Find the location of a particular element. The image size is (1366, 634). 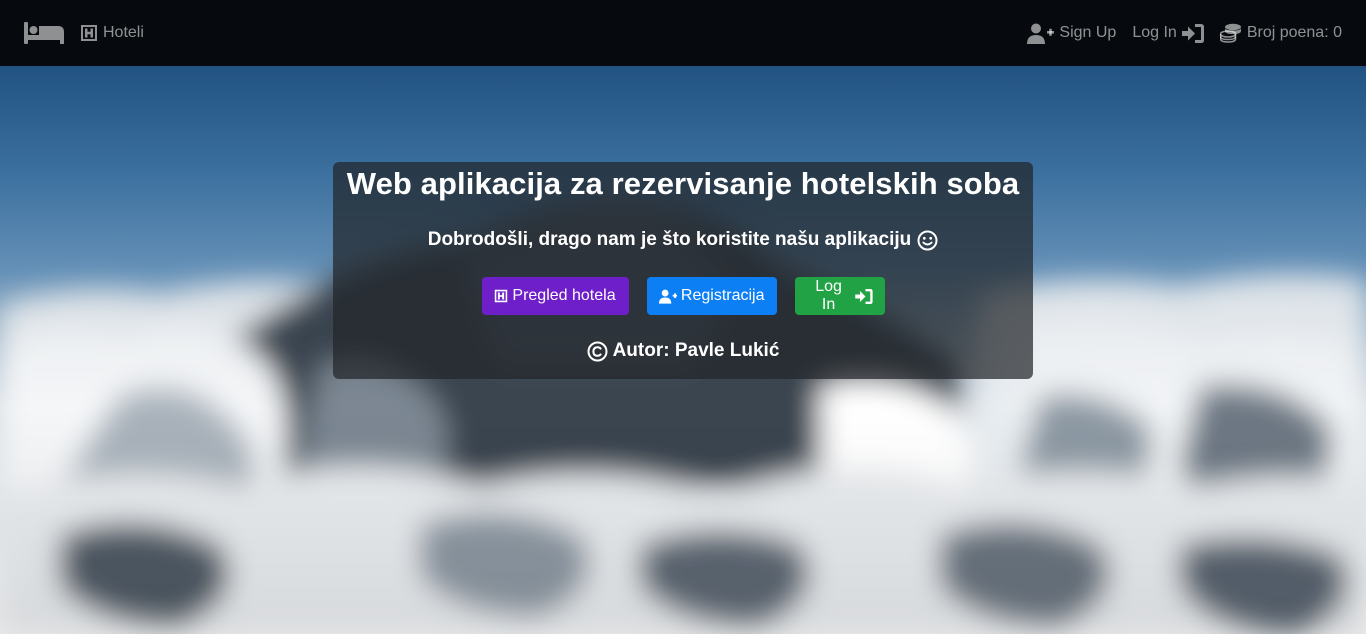

copyright-icon is located at coordinates (597, 351).